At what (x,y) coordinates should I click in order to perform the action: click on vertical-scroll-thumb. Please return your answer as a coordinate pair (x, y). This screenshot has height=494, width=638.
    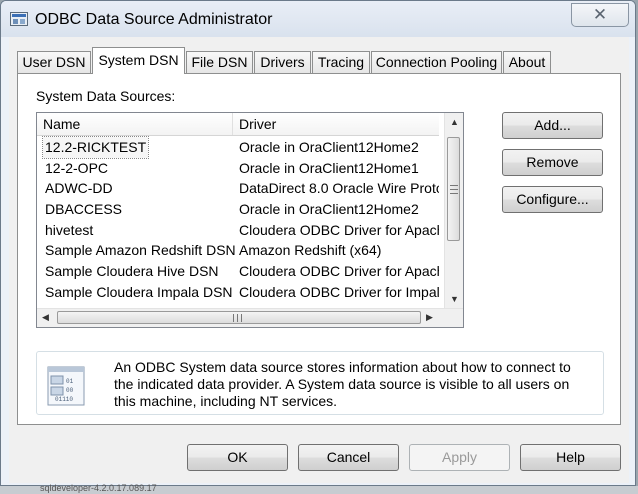
    Looking at the image, I should click on (453, 189).